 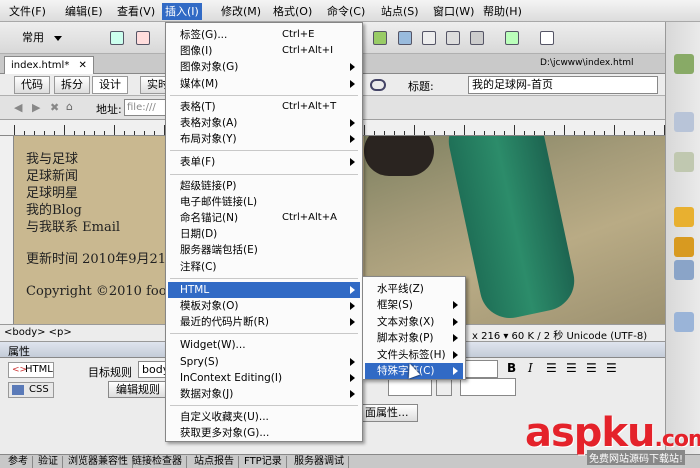 What do you see at coordinates (138, 389) in the screenshot?
I see `edit-rule-button: 编辑规则` at bounding box center [138, 389].